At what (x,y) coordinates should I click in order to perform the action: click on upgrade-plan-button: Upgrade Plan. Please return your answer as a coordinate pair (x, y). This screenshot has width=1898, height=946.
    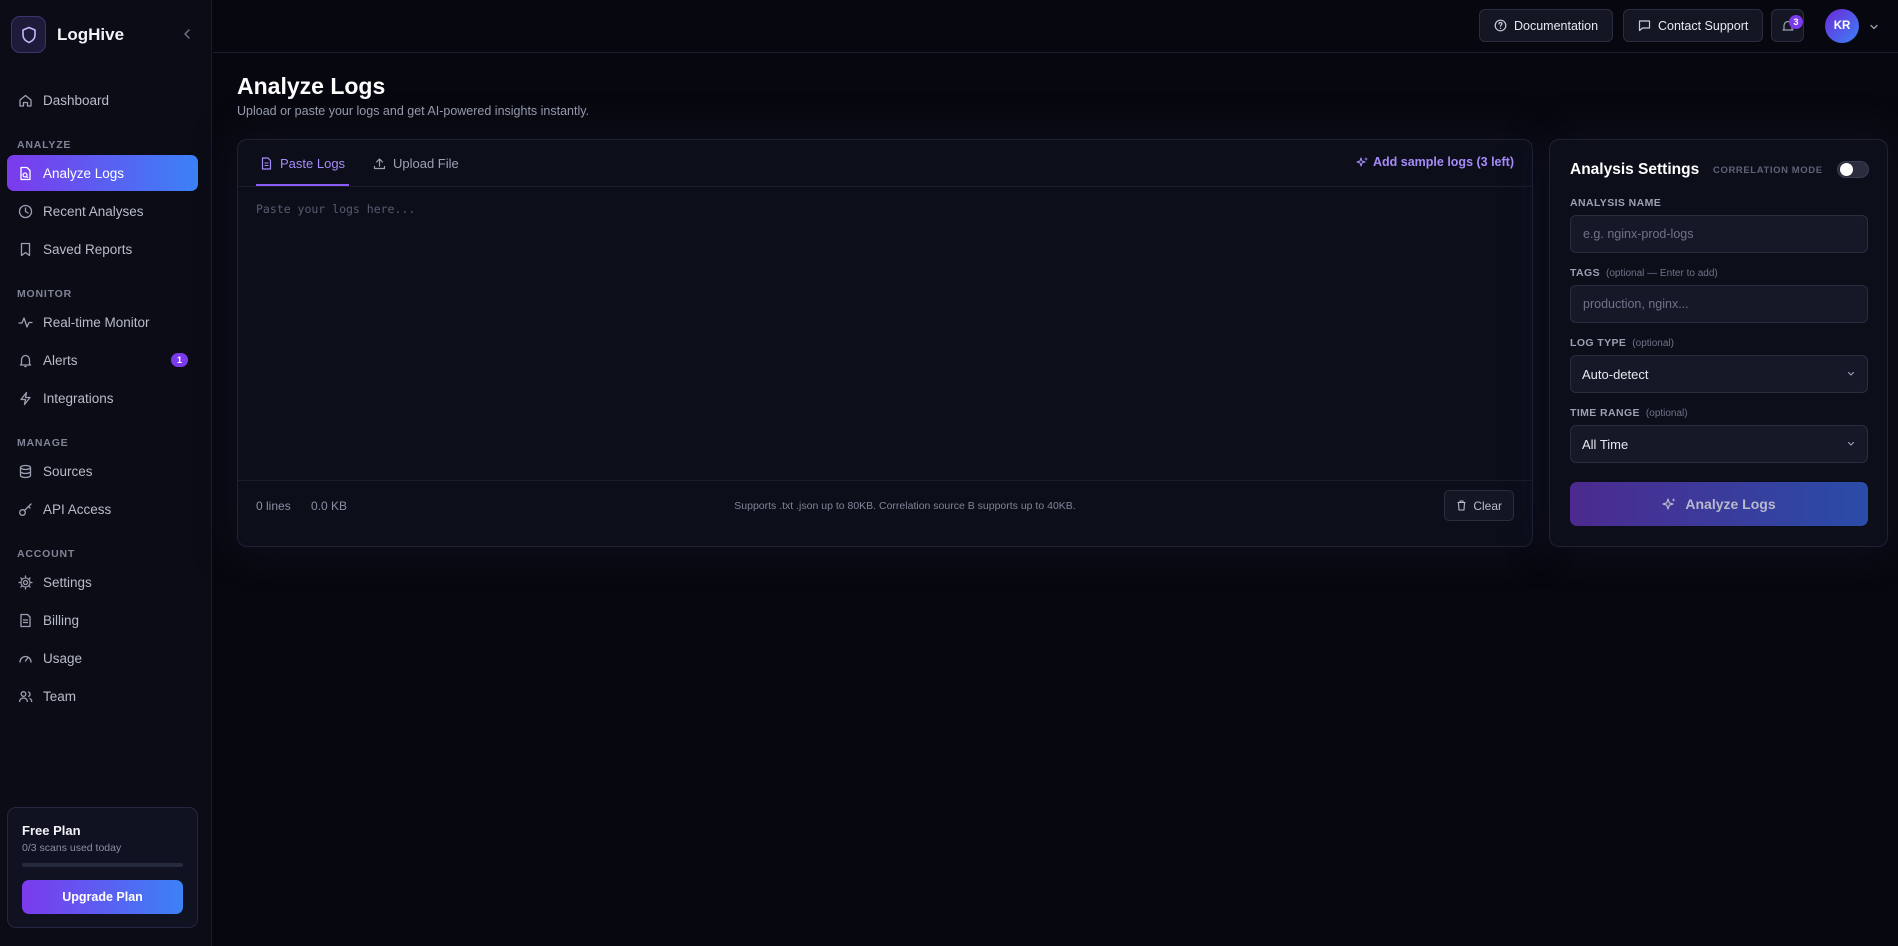
    Looking at the image, I should click on (102, 897).